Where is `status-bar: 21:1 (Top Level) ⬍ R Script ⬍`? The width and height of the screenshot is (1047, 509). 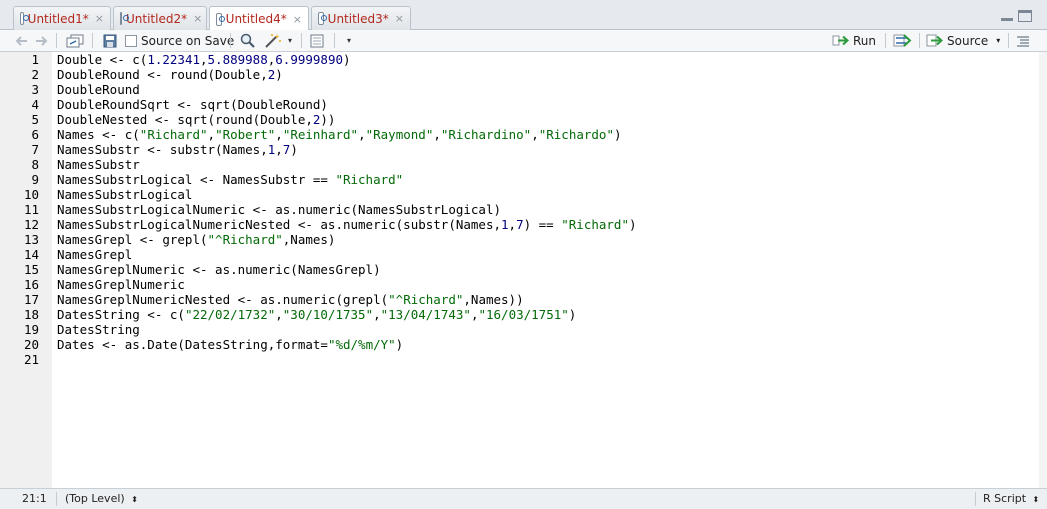
status-bar: 21:1 (Top Level) ⬍ R Script ⬍ is located at coordinates (523, 498).